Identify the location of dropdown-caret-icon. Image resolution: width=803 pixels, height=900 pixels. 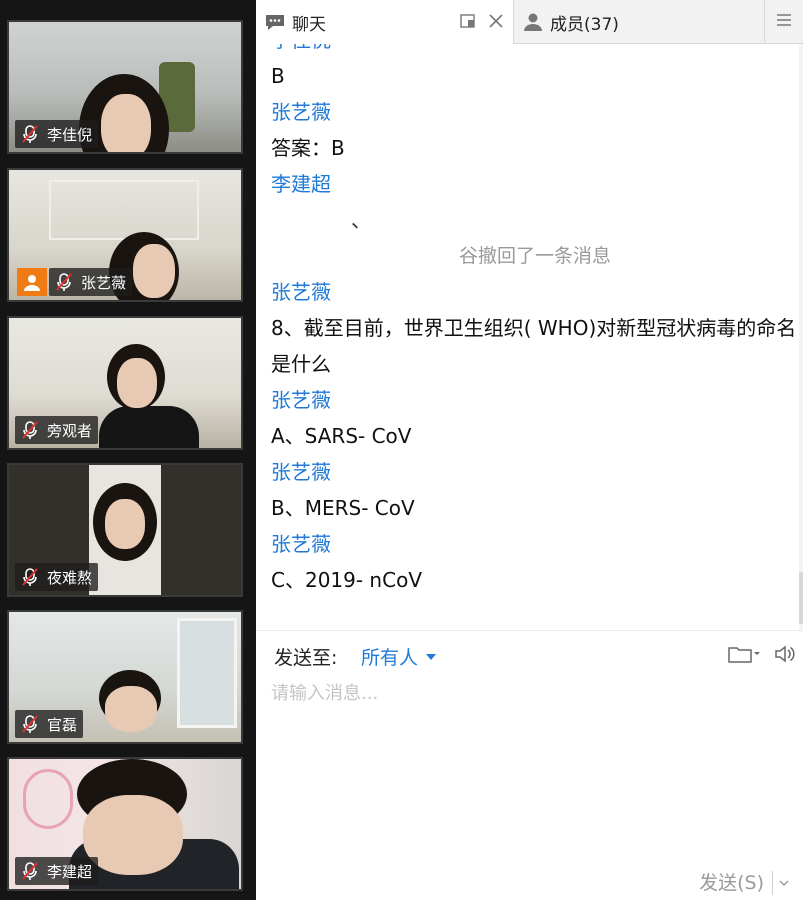
(431, 656).